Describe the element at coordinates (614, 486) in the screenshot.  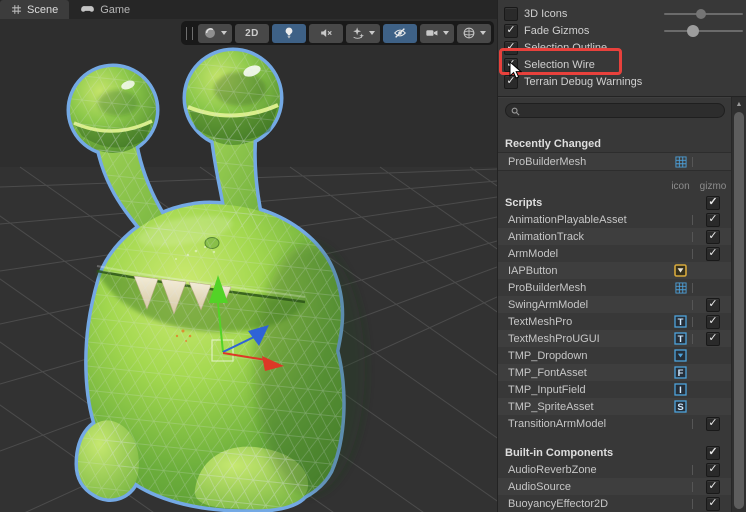
I see `row-audiosource: AudioSource ✓` at that location.